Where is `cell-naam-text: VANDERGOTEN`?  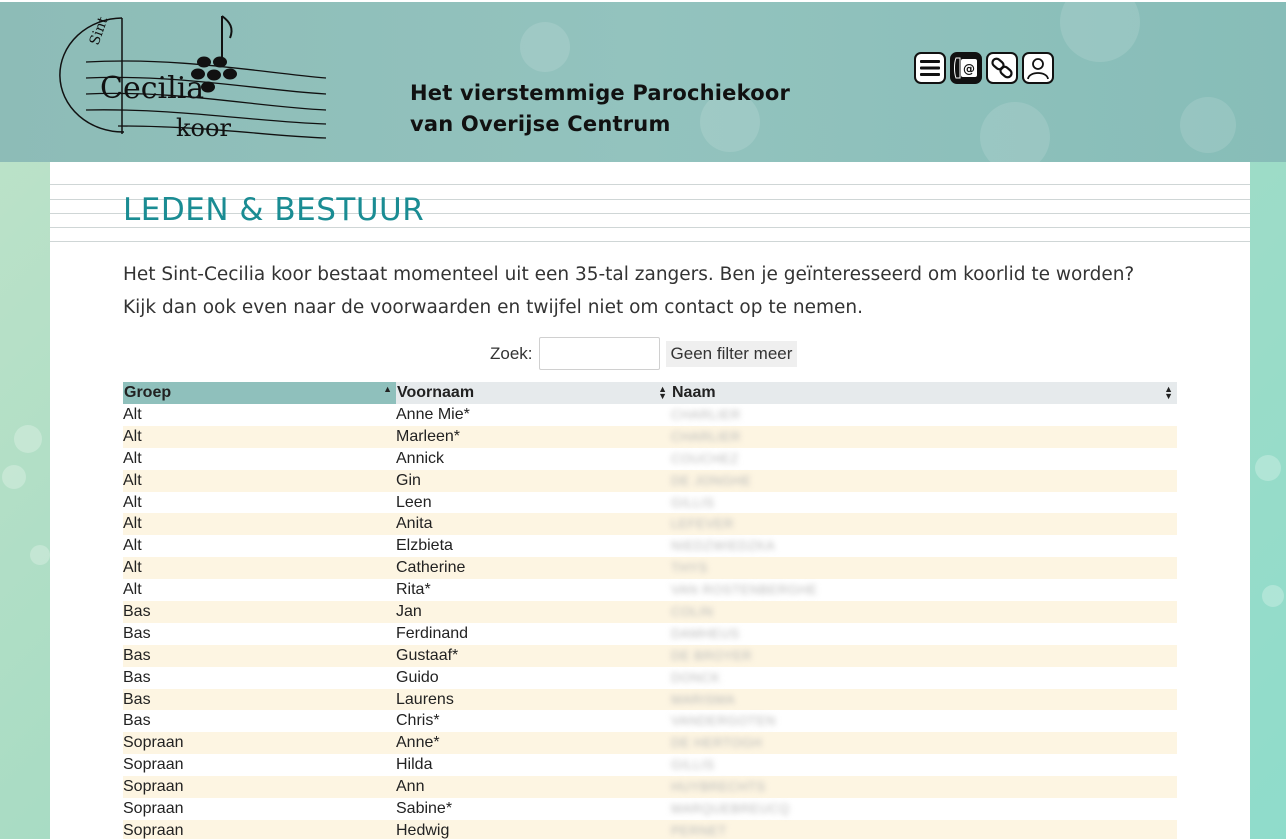
cell-naam-text: VANDERGOTEN is located at coordinates (723, 721).